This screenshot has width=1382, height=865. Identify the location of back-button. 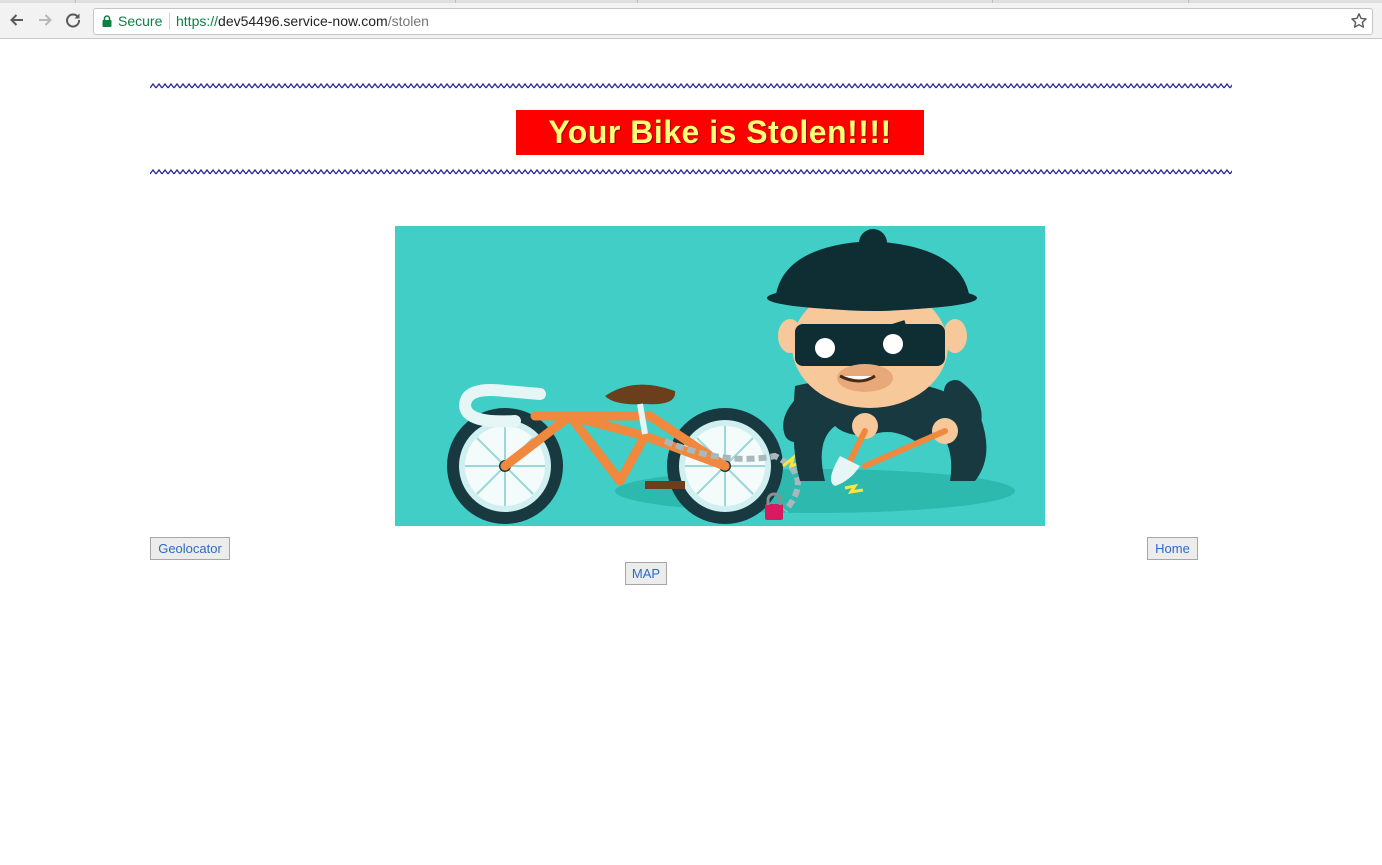
(17, 20).